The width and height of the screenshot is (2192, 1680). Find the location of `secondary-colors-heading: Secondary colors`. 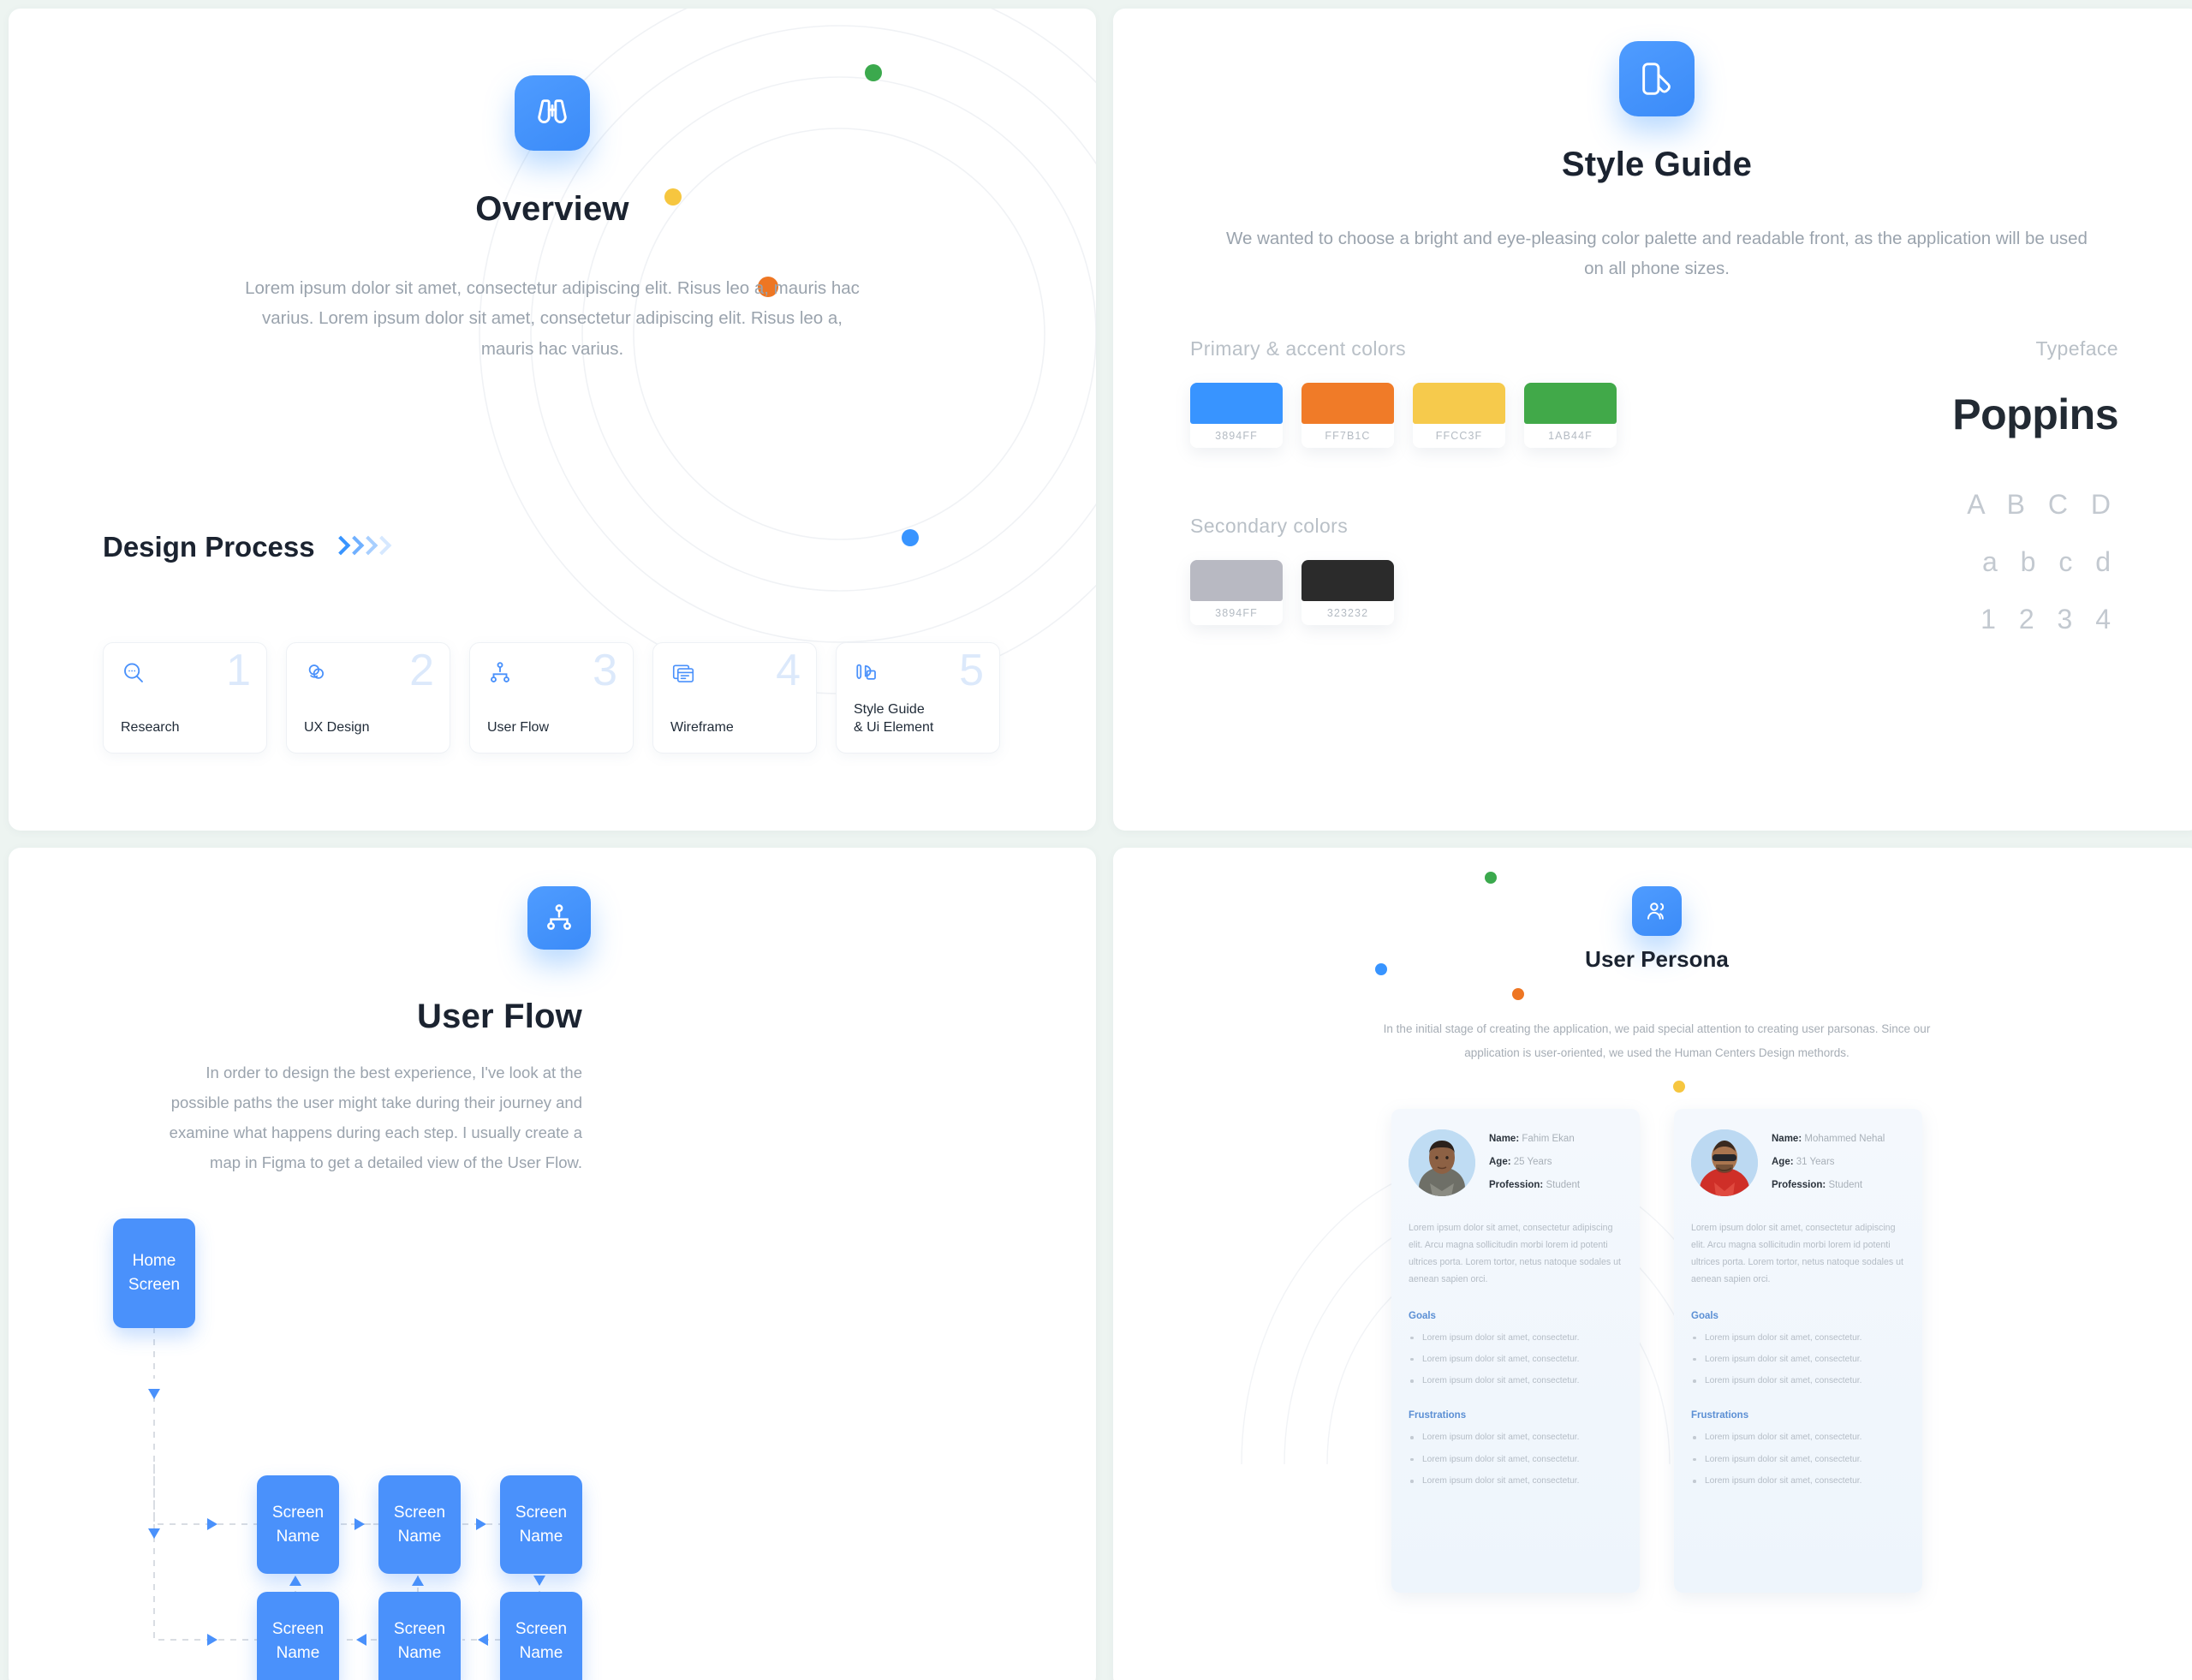

secondary-colors-heading: Secondary colors is located at coordinates (1269, 525).